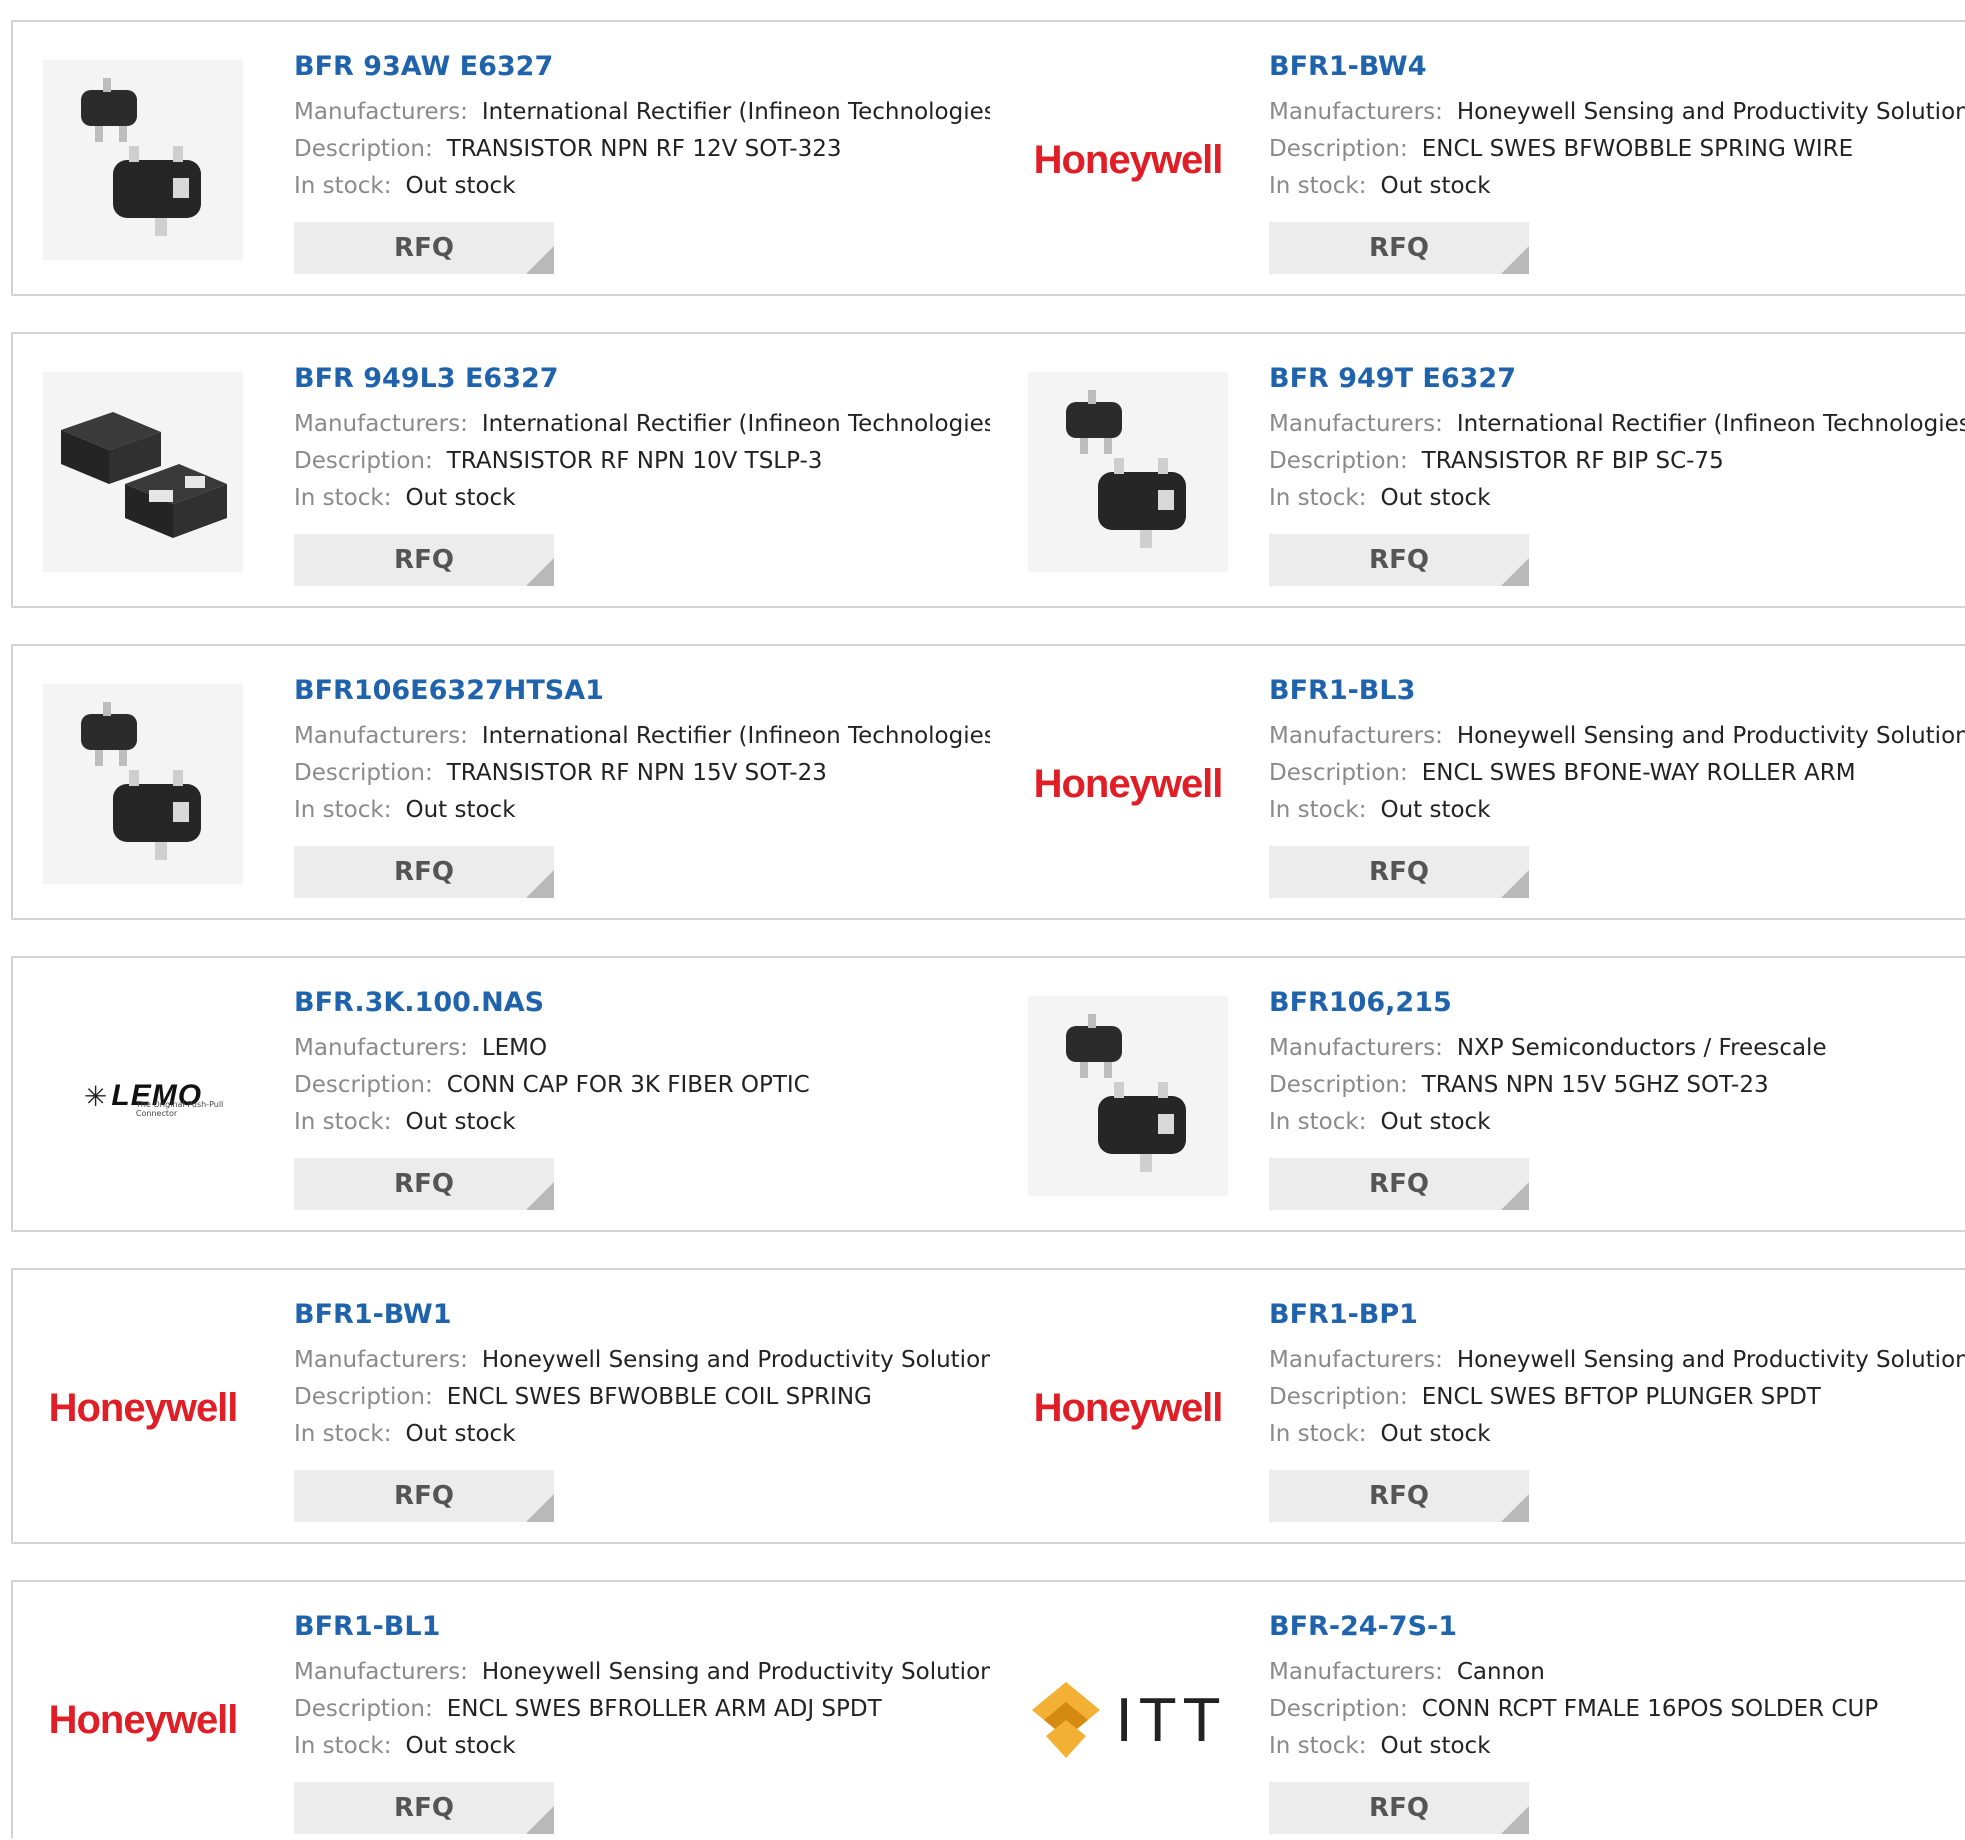  I want to click on product-title-link: BFR 949L3 E6327, so click(634, 379).